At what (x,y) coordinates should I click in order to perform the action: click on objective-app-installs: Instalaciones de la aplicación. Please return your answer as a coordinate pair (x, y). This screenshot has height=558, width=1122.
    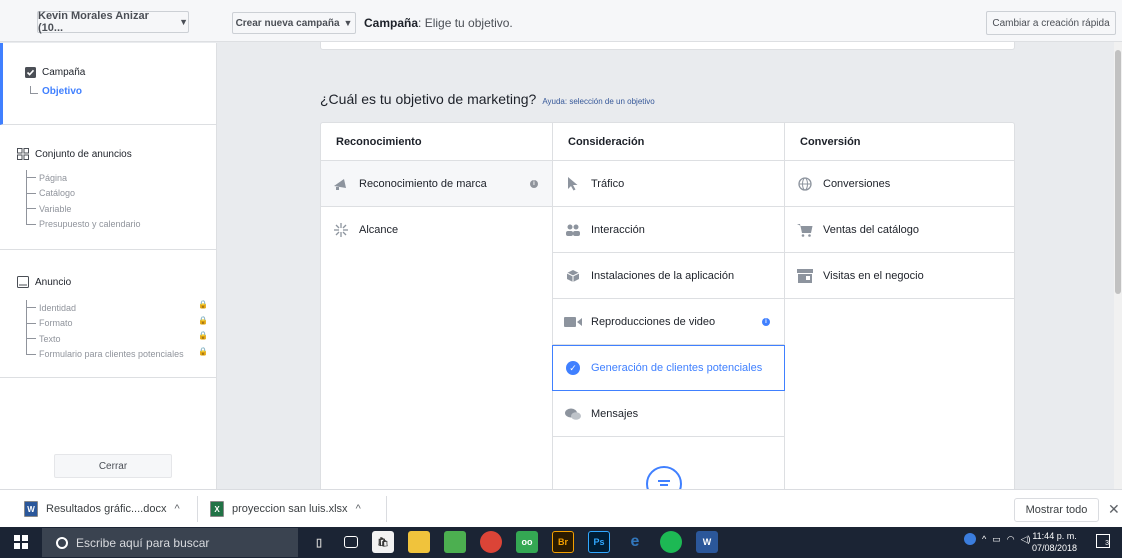
    Looking at the image, I should click on (668, 276).